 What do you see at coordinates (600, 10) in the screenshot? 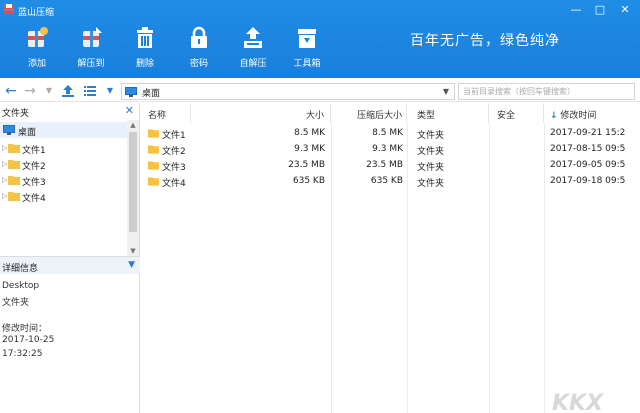
I see `maximize-button: □` at bounding box center [600, 10].